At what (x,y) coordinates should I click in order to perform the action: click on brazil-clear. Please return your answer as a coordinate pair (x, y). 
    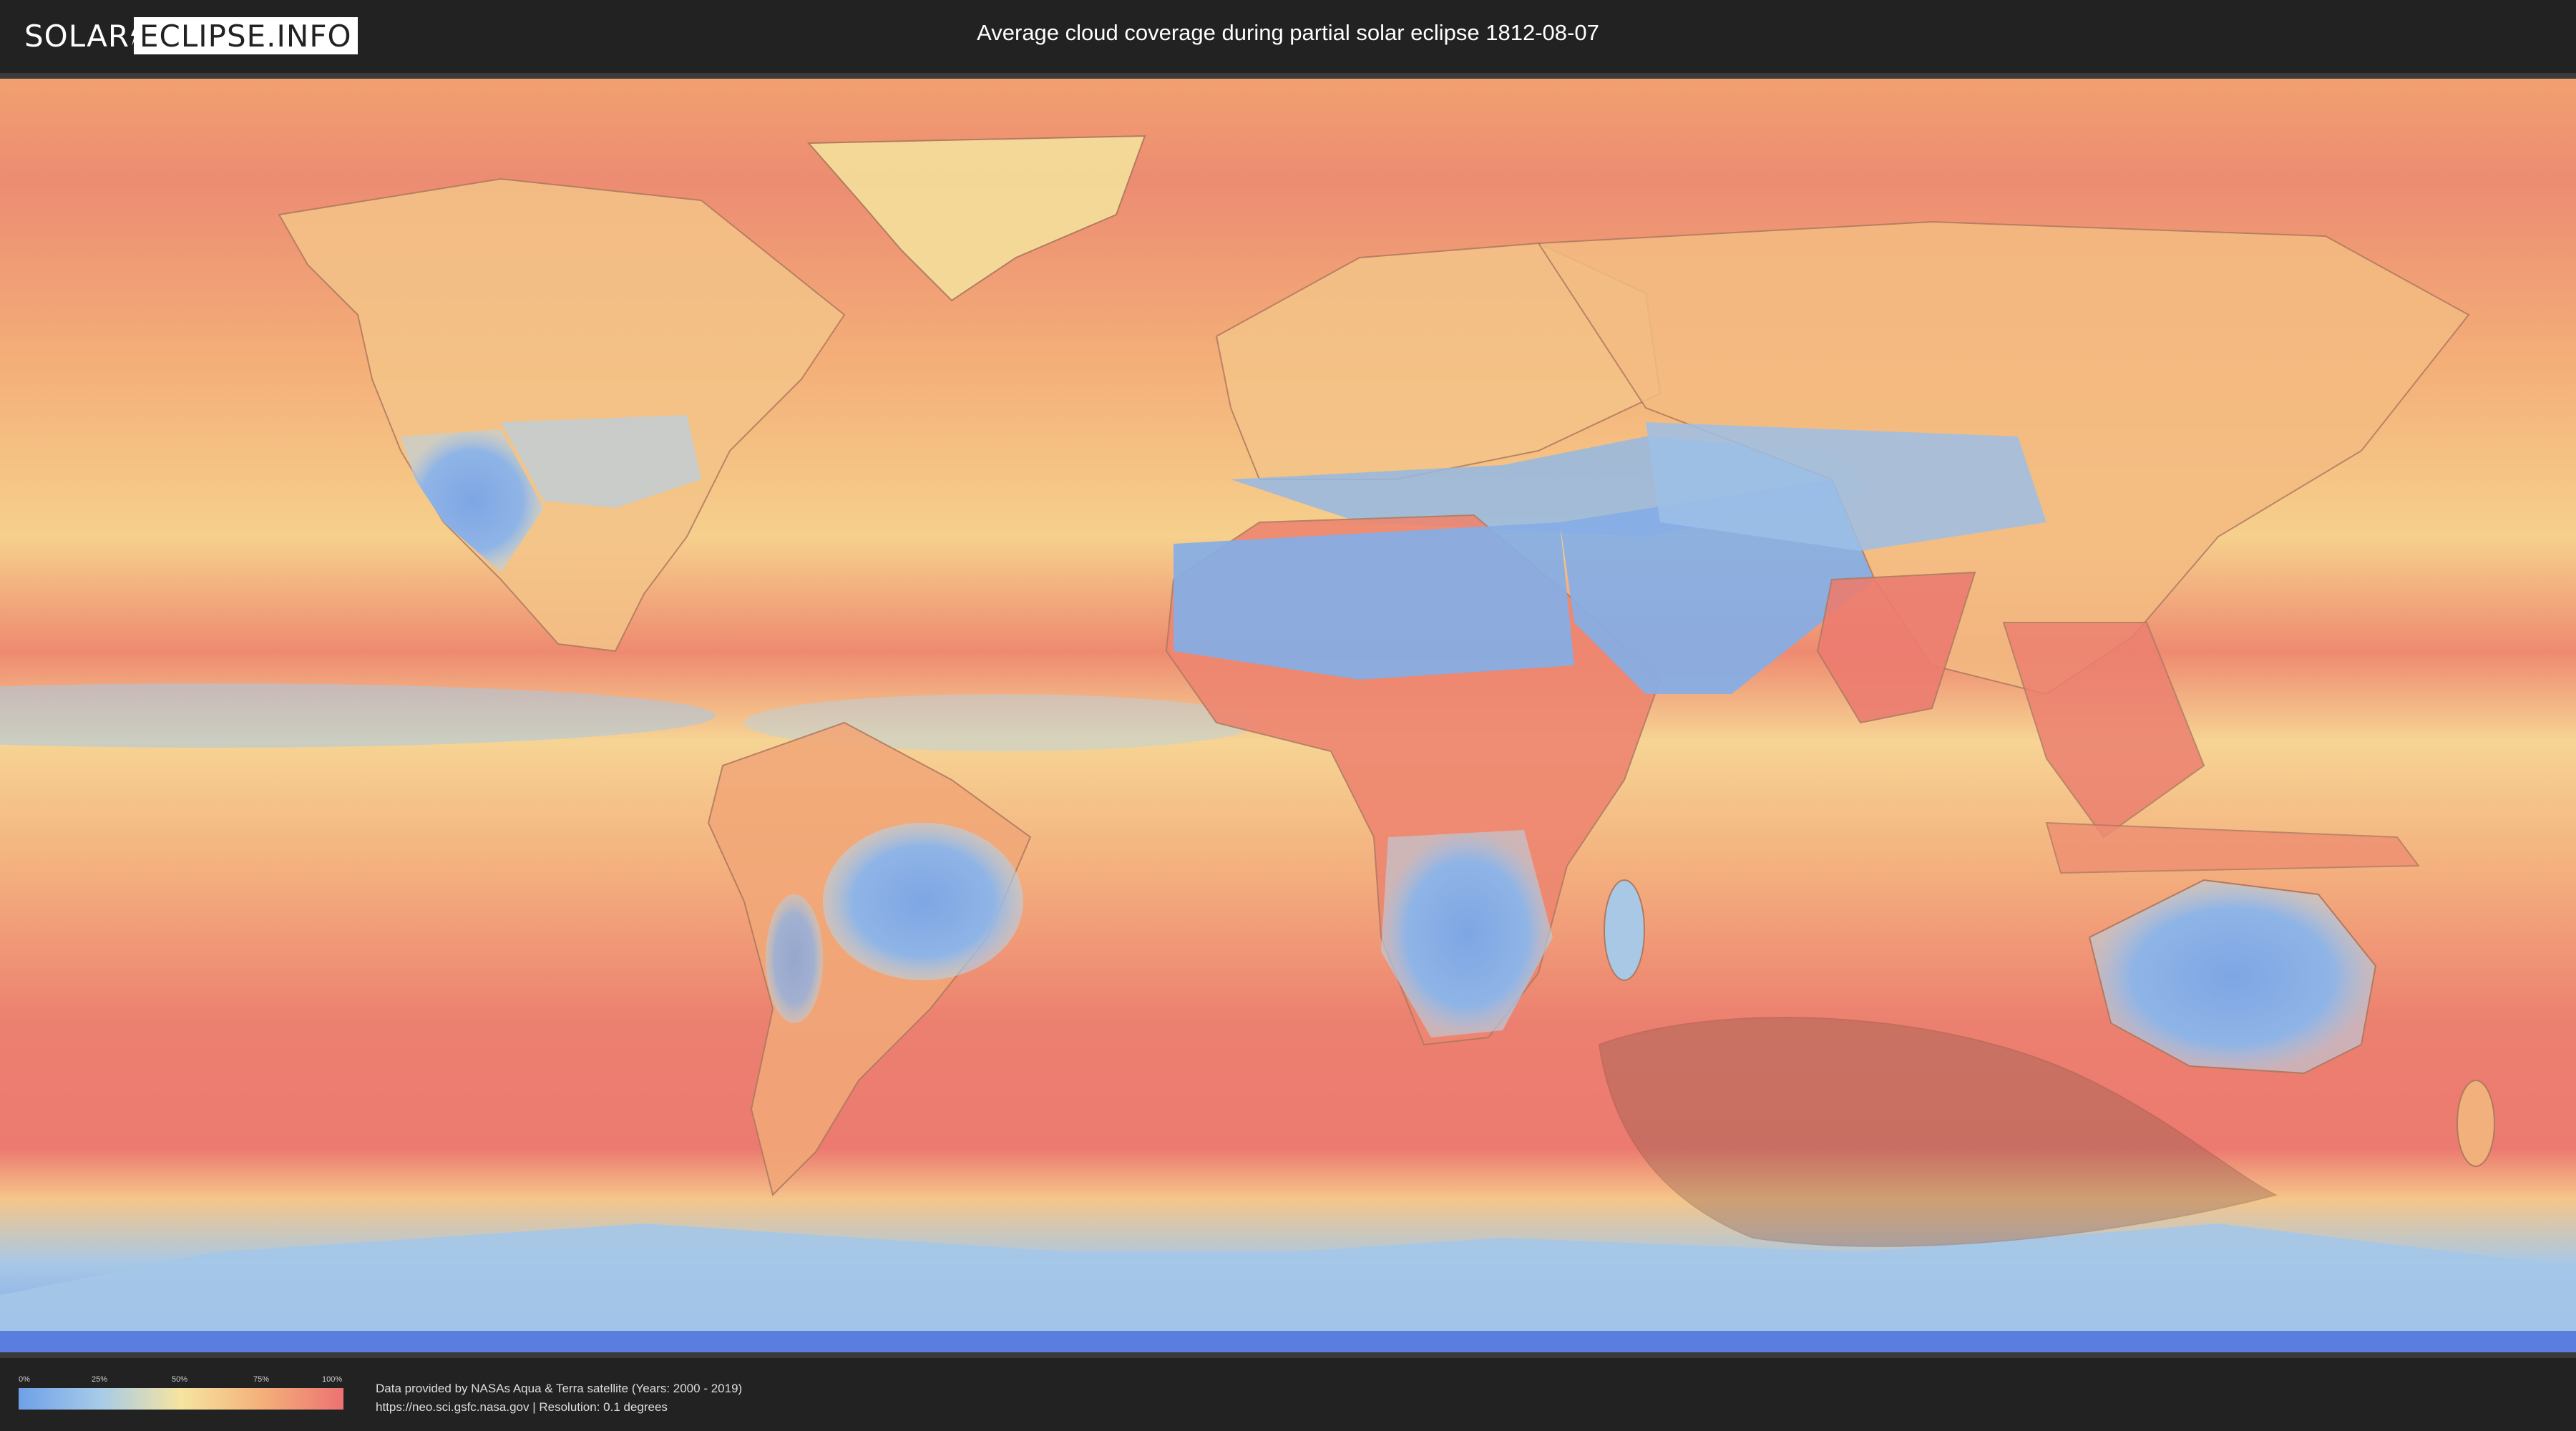
    Looking at the image, I should click on (923, 902).